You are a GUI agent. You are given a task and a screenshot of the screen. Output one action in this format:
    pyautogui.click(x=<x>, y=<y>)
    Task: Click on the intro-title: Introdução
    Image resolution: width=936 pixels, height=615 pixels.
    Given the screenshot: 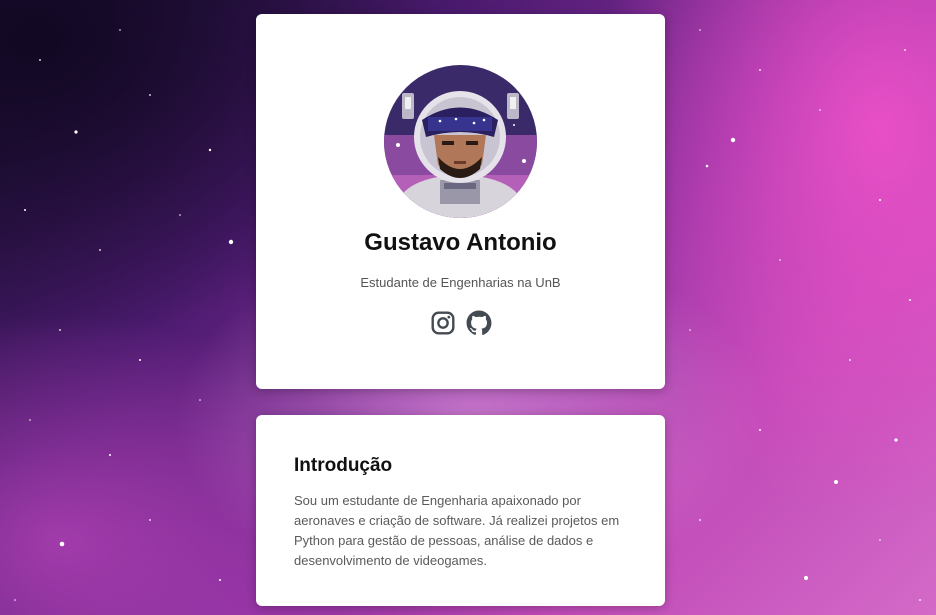 What is the action you would take?
    pyautogui.click(x=343, y=465)
    